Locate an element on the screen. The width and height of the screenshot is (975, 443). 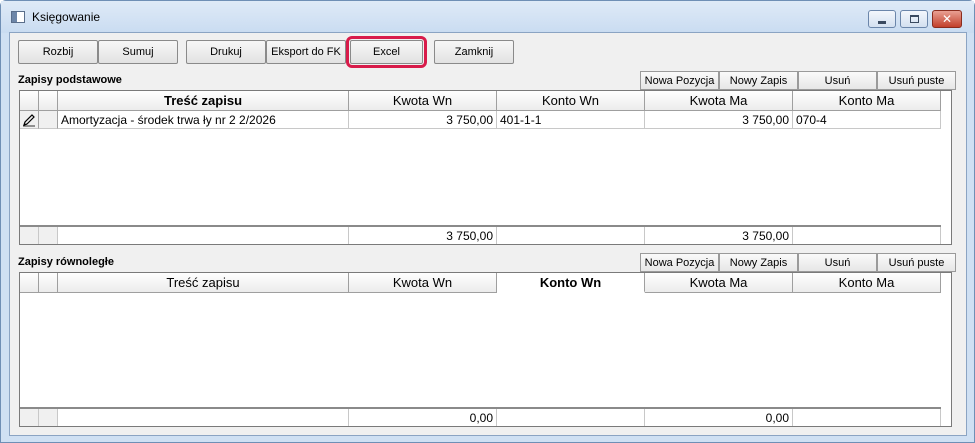
row-gutter is located at coordinates (48, 120).